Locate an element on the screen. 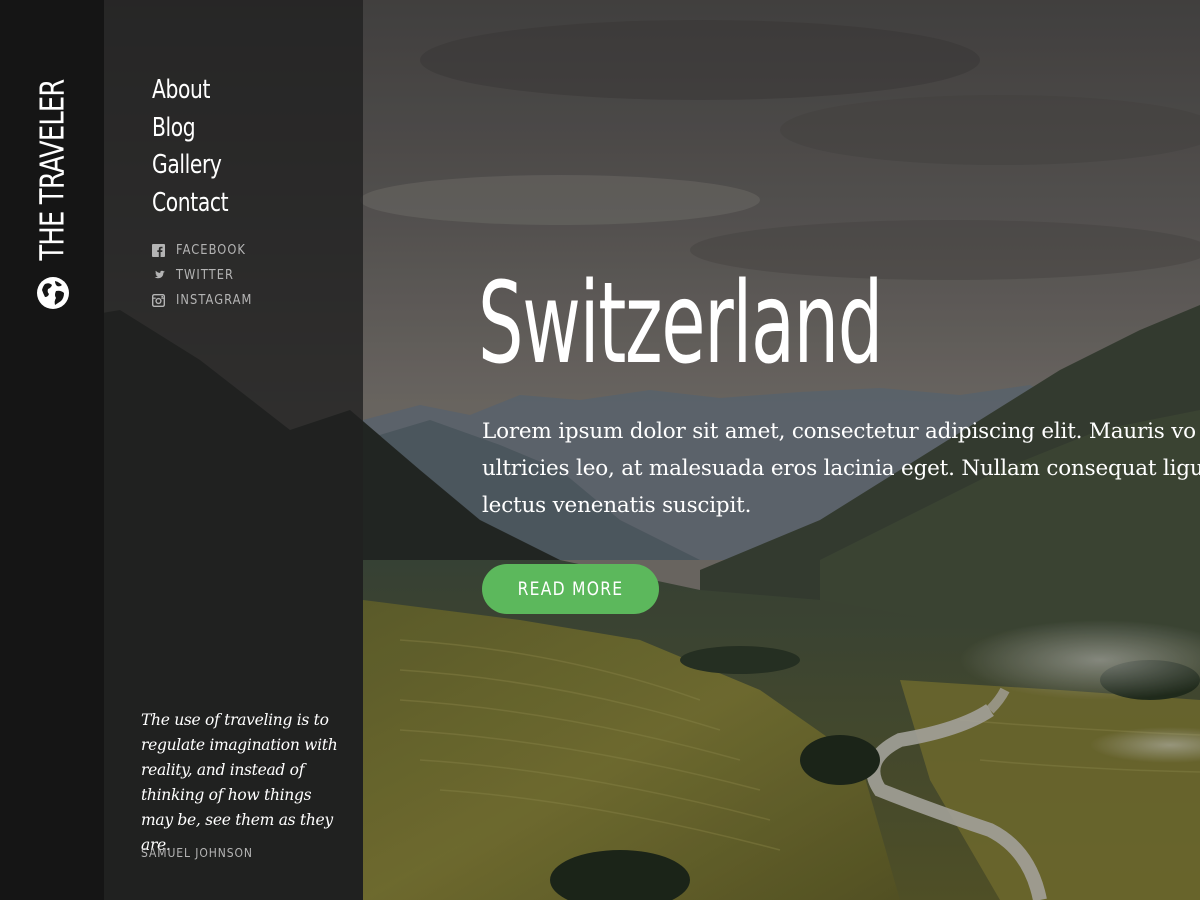 This screenshot has height=900, width=1200. social-link-instagram: INSTAGRAM is located at coordinates (207, 300).